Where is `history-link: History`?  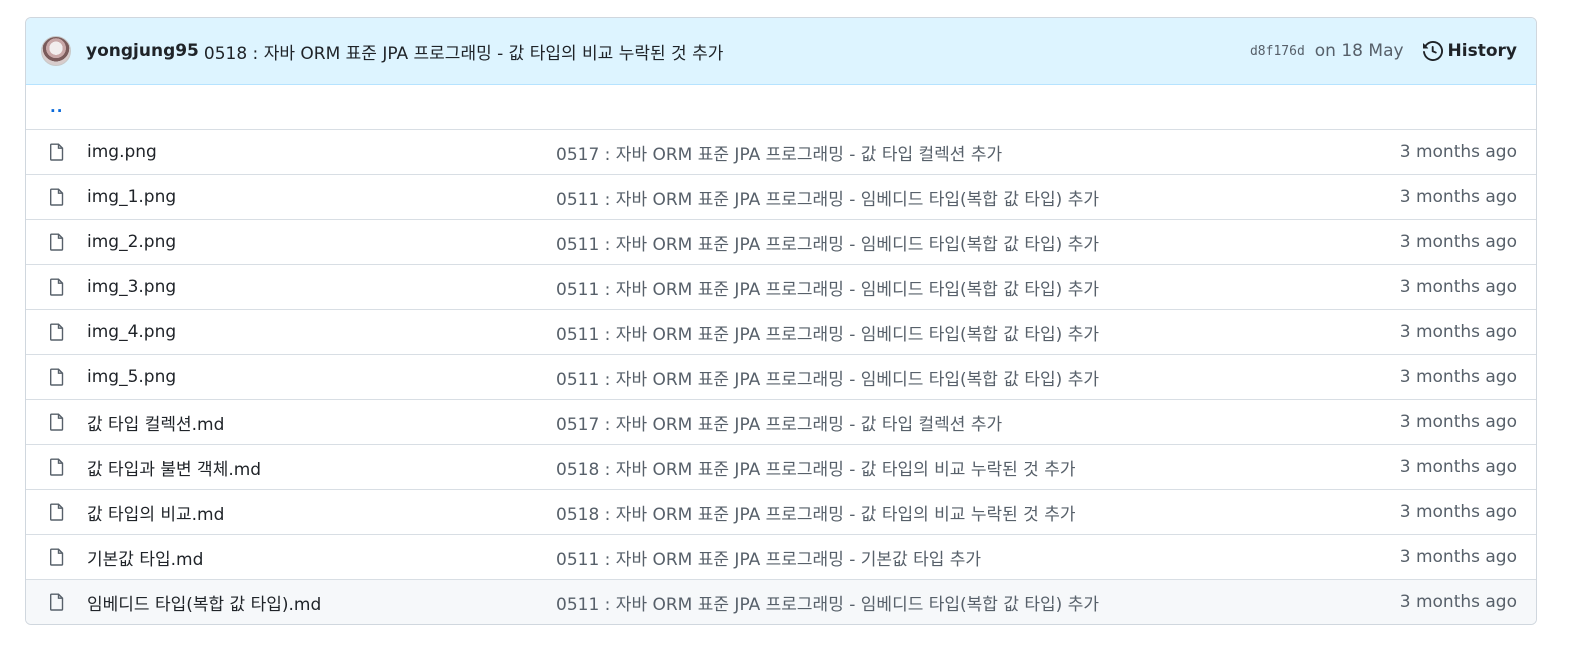
history-link: History is located at coordinates (1469, 51).